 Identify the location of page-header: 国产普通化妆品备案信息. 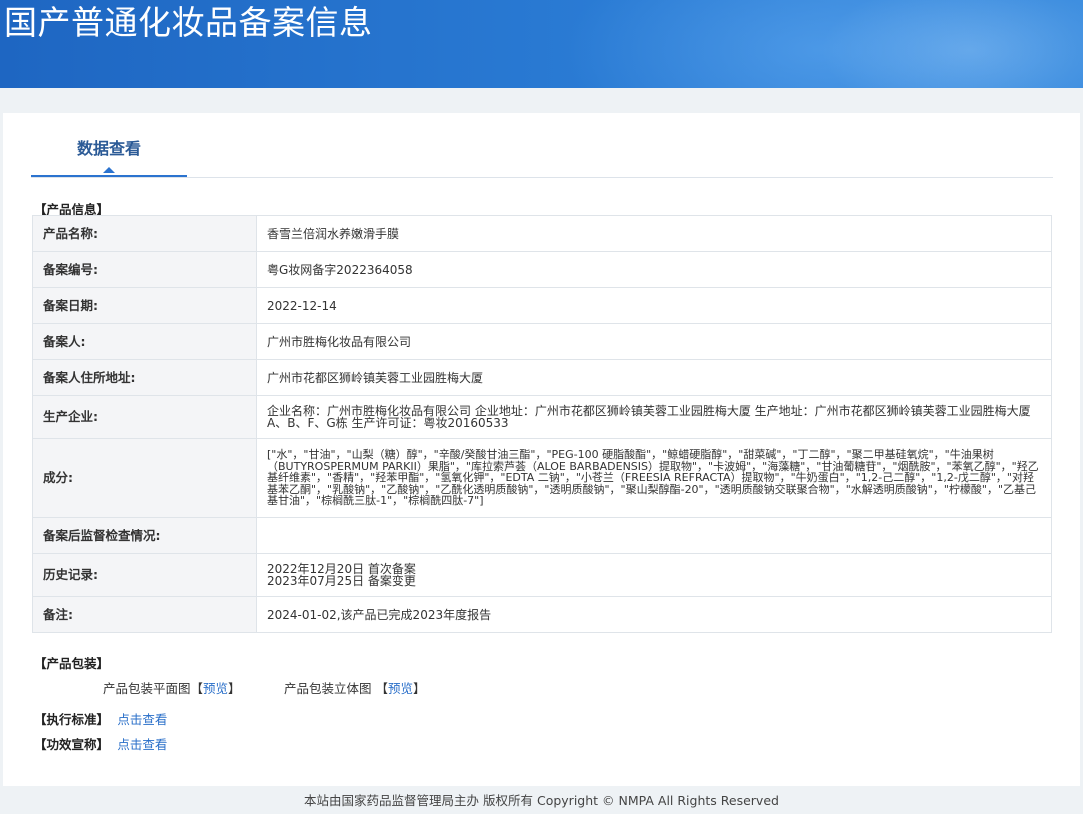
(541, 44).